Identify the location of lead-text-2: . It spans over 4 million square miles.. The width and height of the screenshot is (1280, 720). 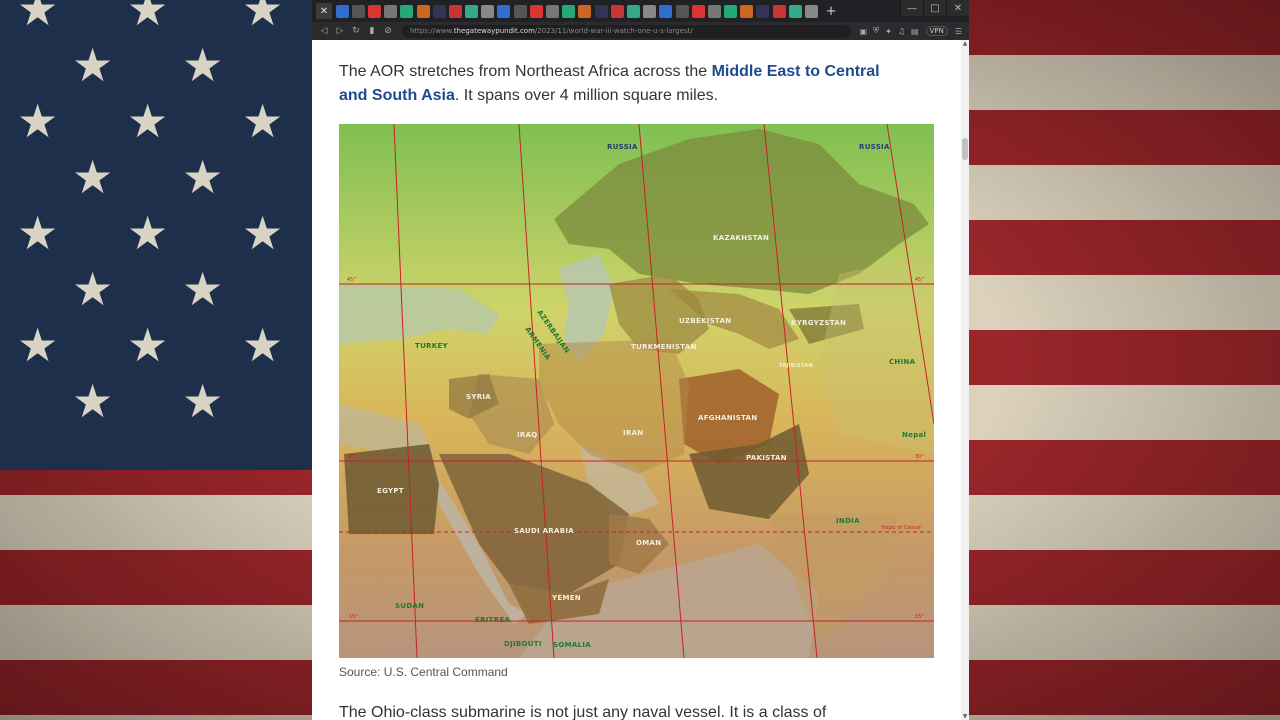
(586, 95).